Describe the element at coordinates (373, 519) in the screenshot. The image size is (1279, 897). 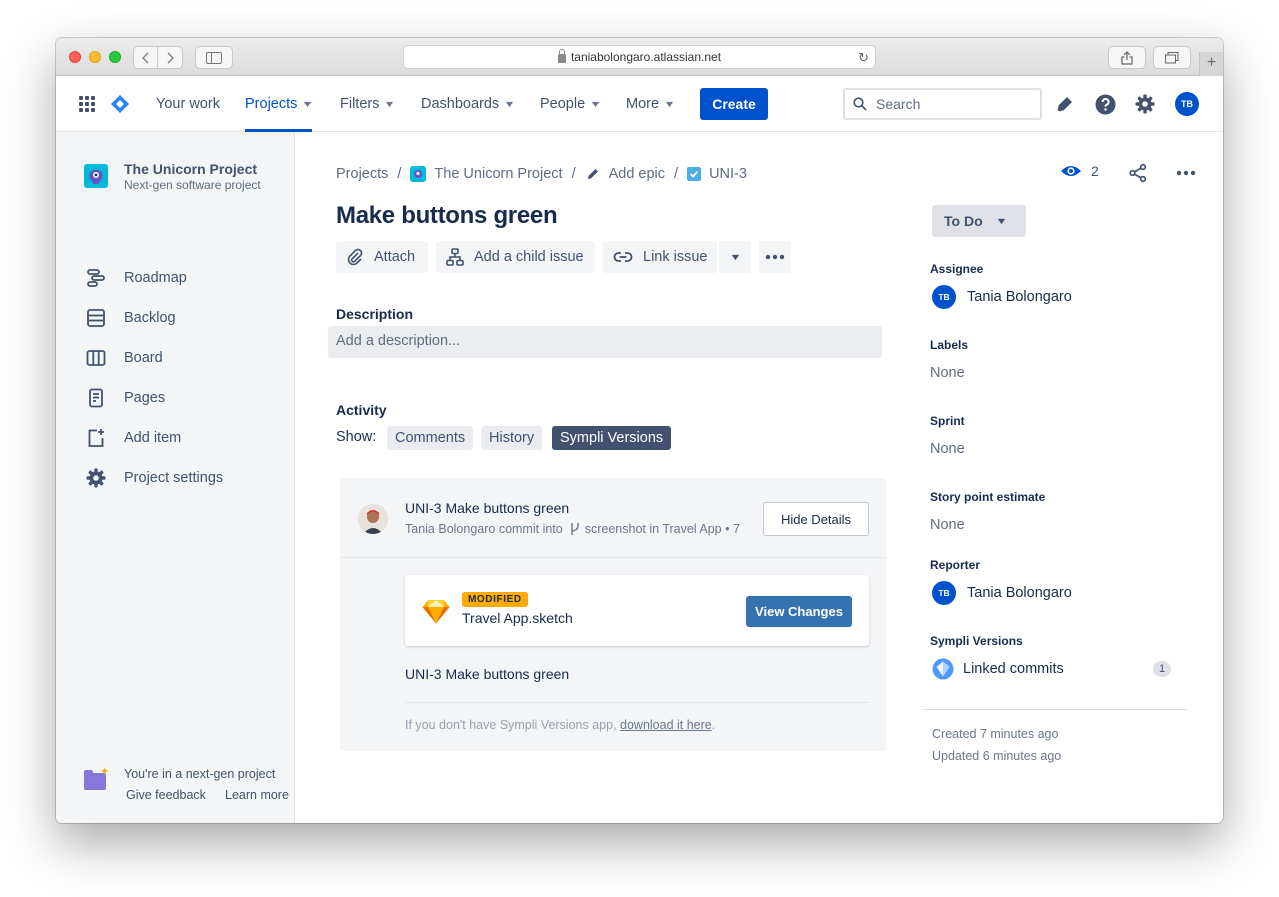
I see `commit-author-avatar` at that location.